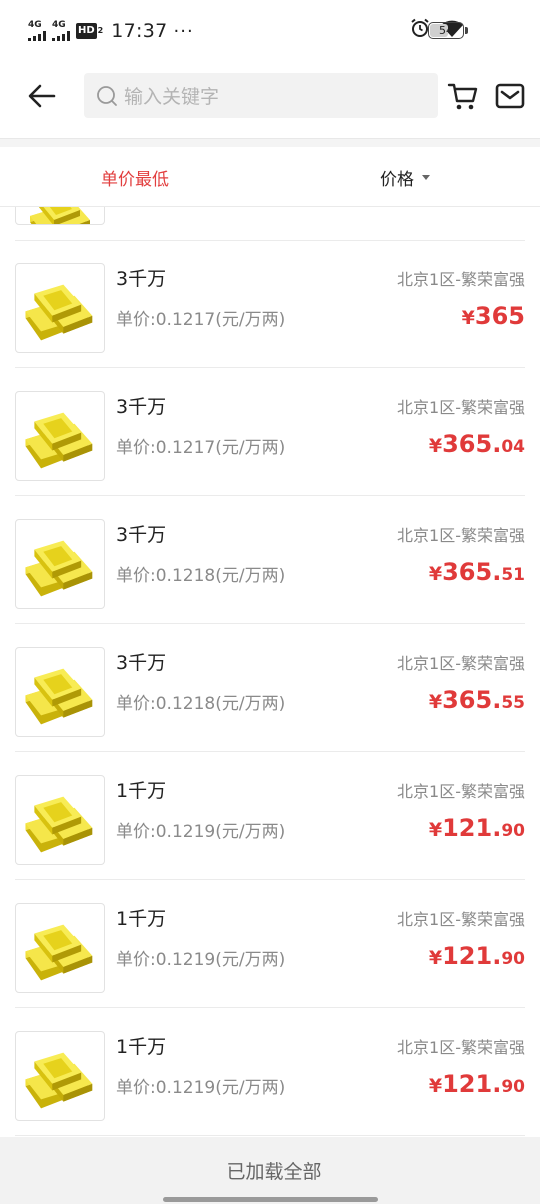 The image size is (540, 1204). What do you see at coordinates (270, 688) in the screenshot?
I see `listing-item: 3千万 单价:0.1218(元/万两) 北京1区-繁荣富强 ¥365.55` at bounding box center [270, 688].